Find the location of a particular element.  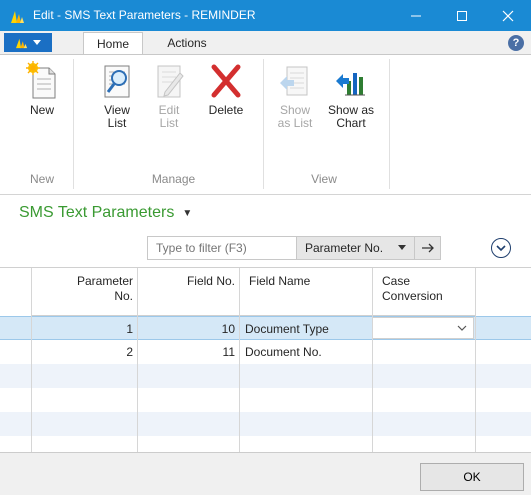

edit-list-icon is located at coordinates (169, 81).